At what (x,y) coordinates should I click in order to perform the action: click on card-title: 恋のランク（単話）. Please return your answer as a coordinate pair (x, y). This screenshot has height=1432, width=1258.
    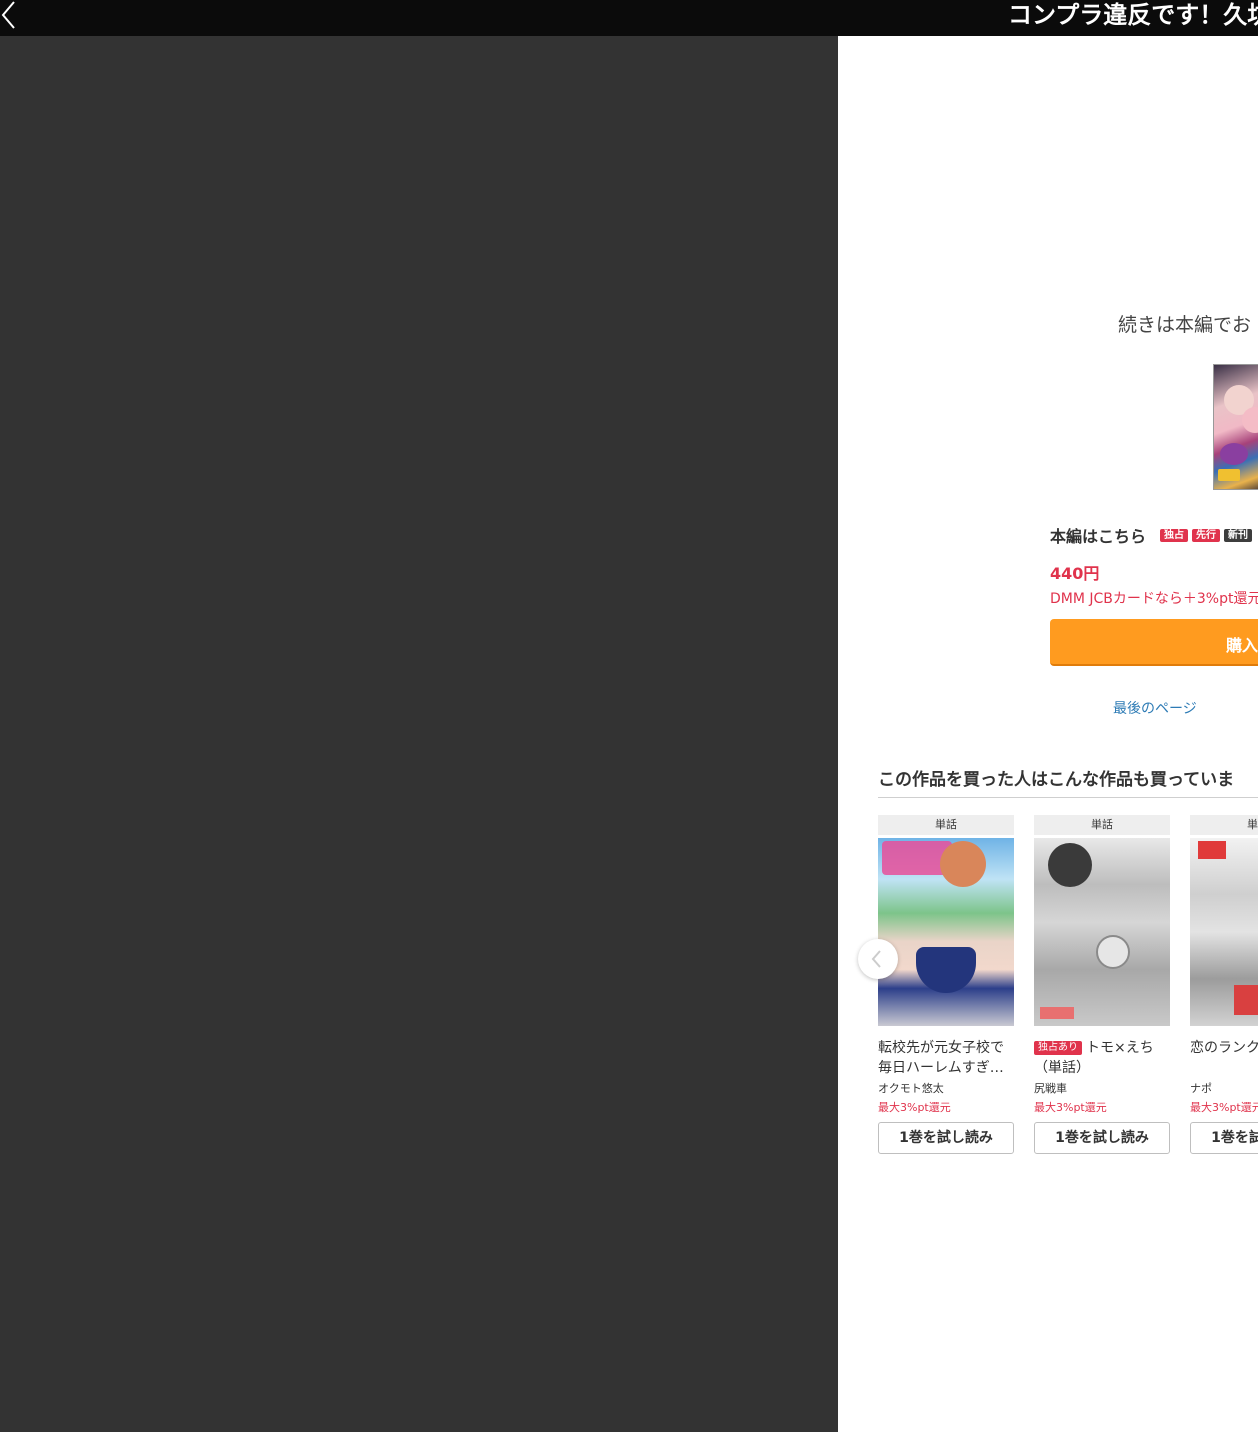
    Looking at the image, I should click on (1224, 1058).